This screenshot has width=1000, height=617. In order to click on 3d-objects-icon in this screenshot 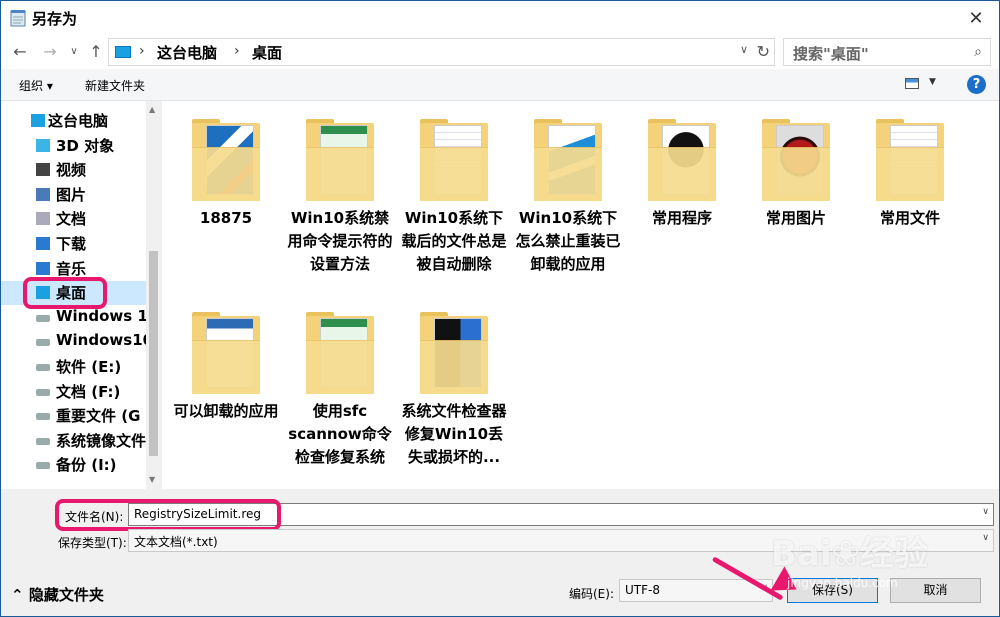, I will do `click(43, 145)`.